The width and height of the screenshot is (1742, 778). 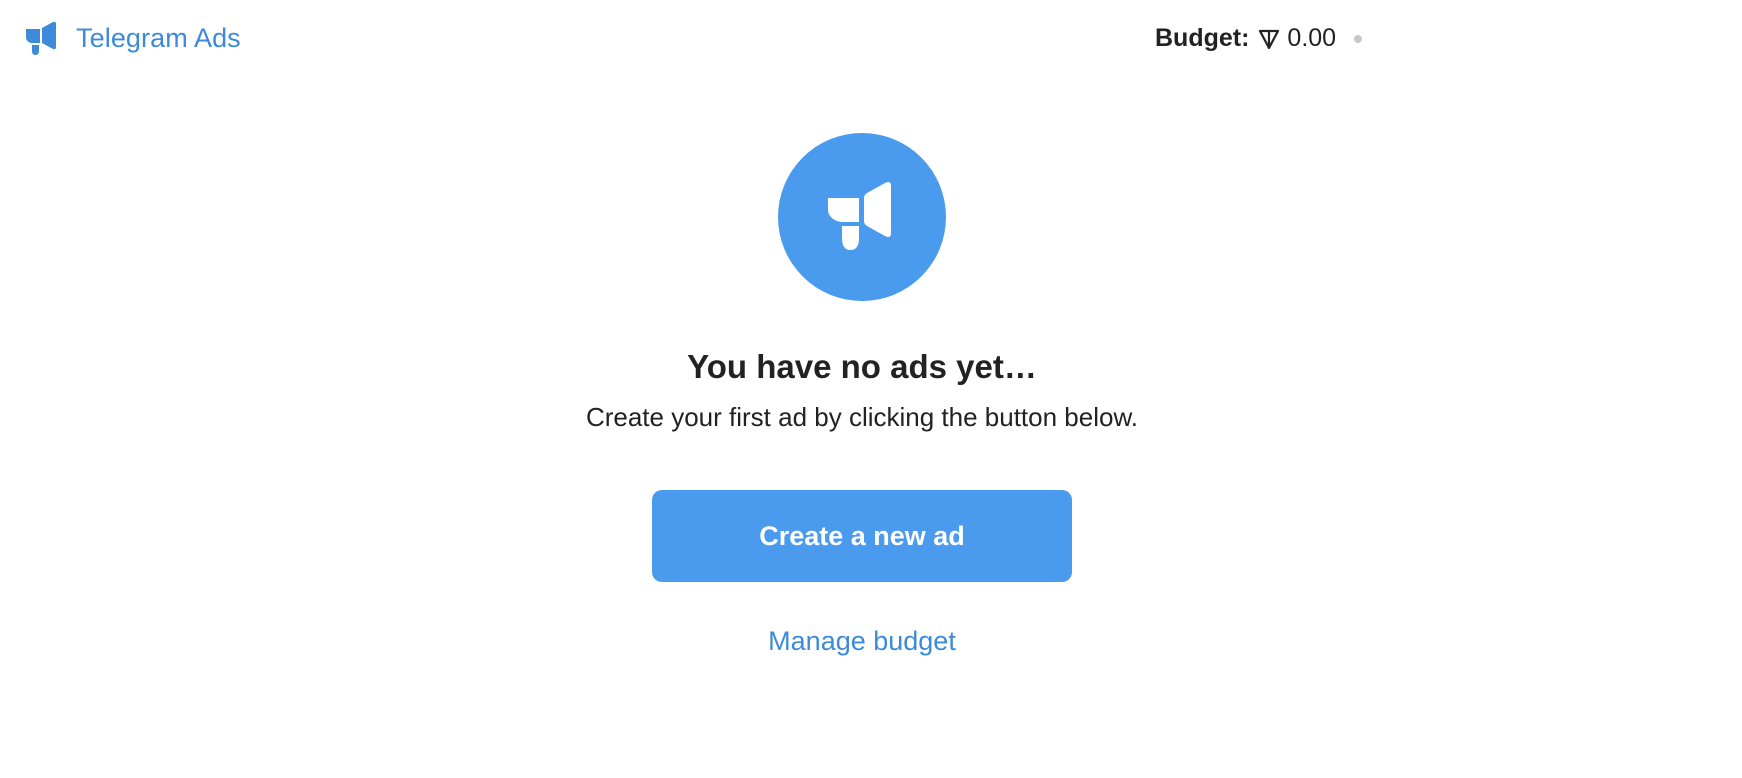 I want to click on budget-value: 0.00, so click(x=1312, y=38).